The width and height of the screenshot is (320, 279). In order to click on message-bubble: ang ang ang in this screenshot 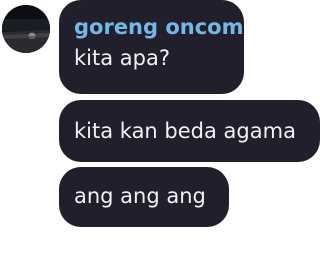, I will do `click(144, 197)`.